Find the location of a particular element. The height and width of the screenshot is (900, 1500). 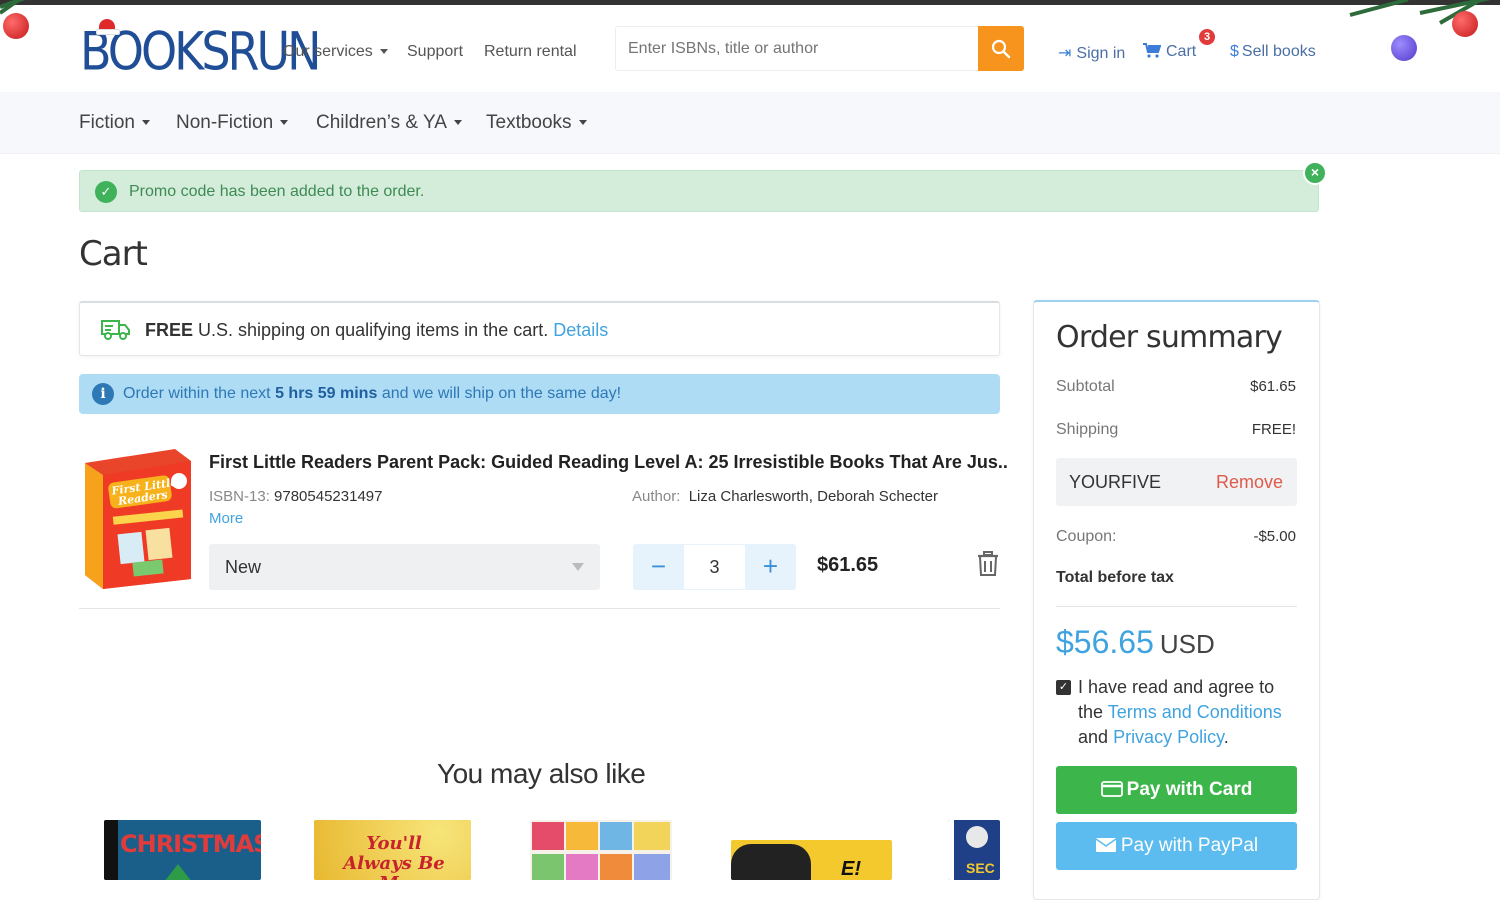

promo-alert-message: Promo code has been added to the order. is located at coordinates (277, 191).